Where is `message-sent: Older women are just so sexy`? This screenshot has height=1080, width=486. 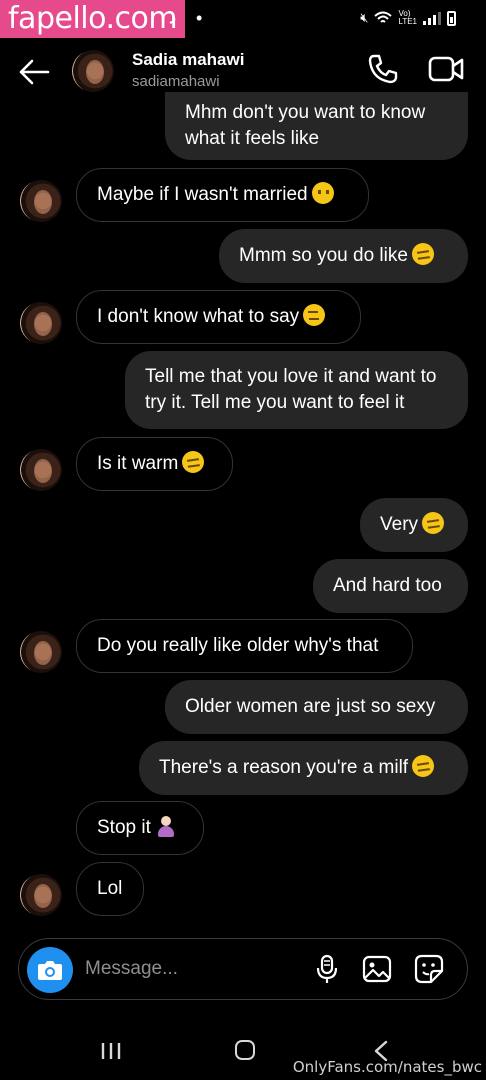
message-sent: Older women are just so sexy is located at coordinates (316, 707).